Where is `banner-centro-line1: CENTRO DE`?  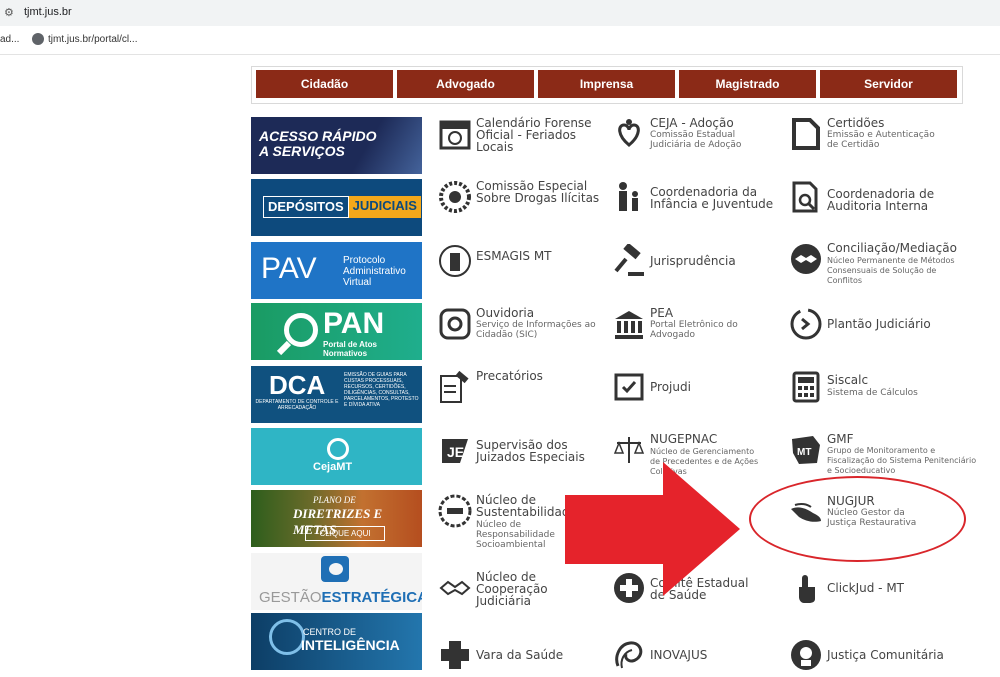 banner-centro-line1: CENTRO DE is located at coordinates (330, 632).